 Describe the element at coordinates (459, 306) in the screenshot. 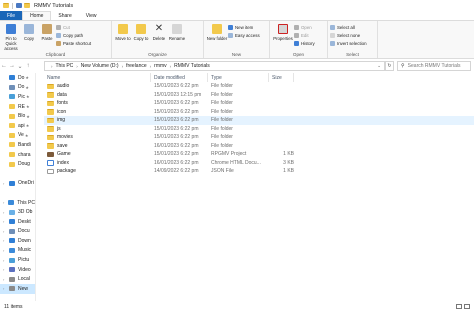

I see `details-view-icon` at that location.